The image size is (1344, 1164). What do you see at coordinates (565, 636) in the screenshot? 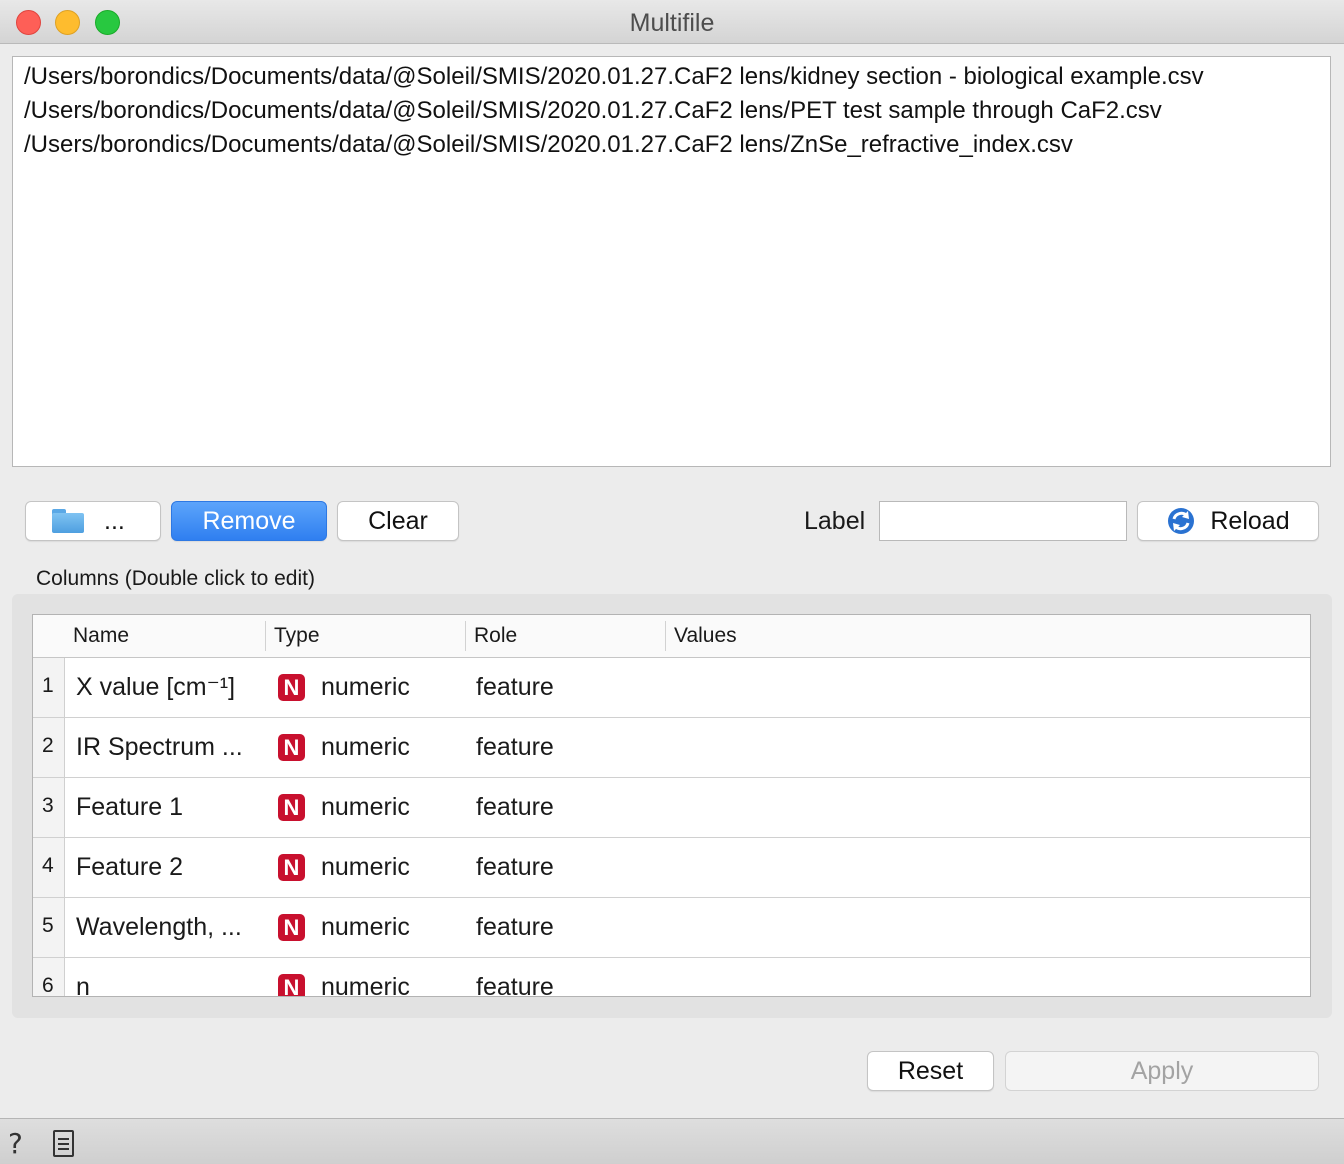
I see `header-role: Role` at bounding box center [565, 636].